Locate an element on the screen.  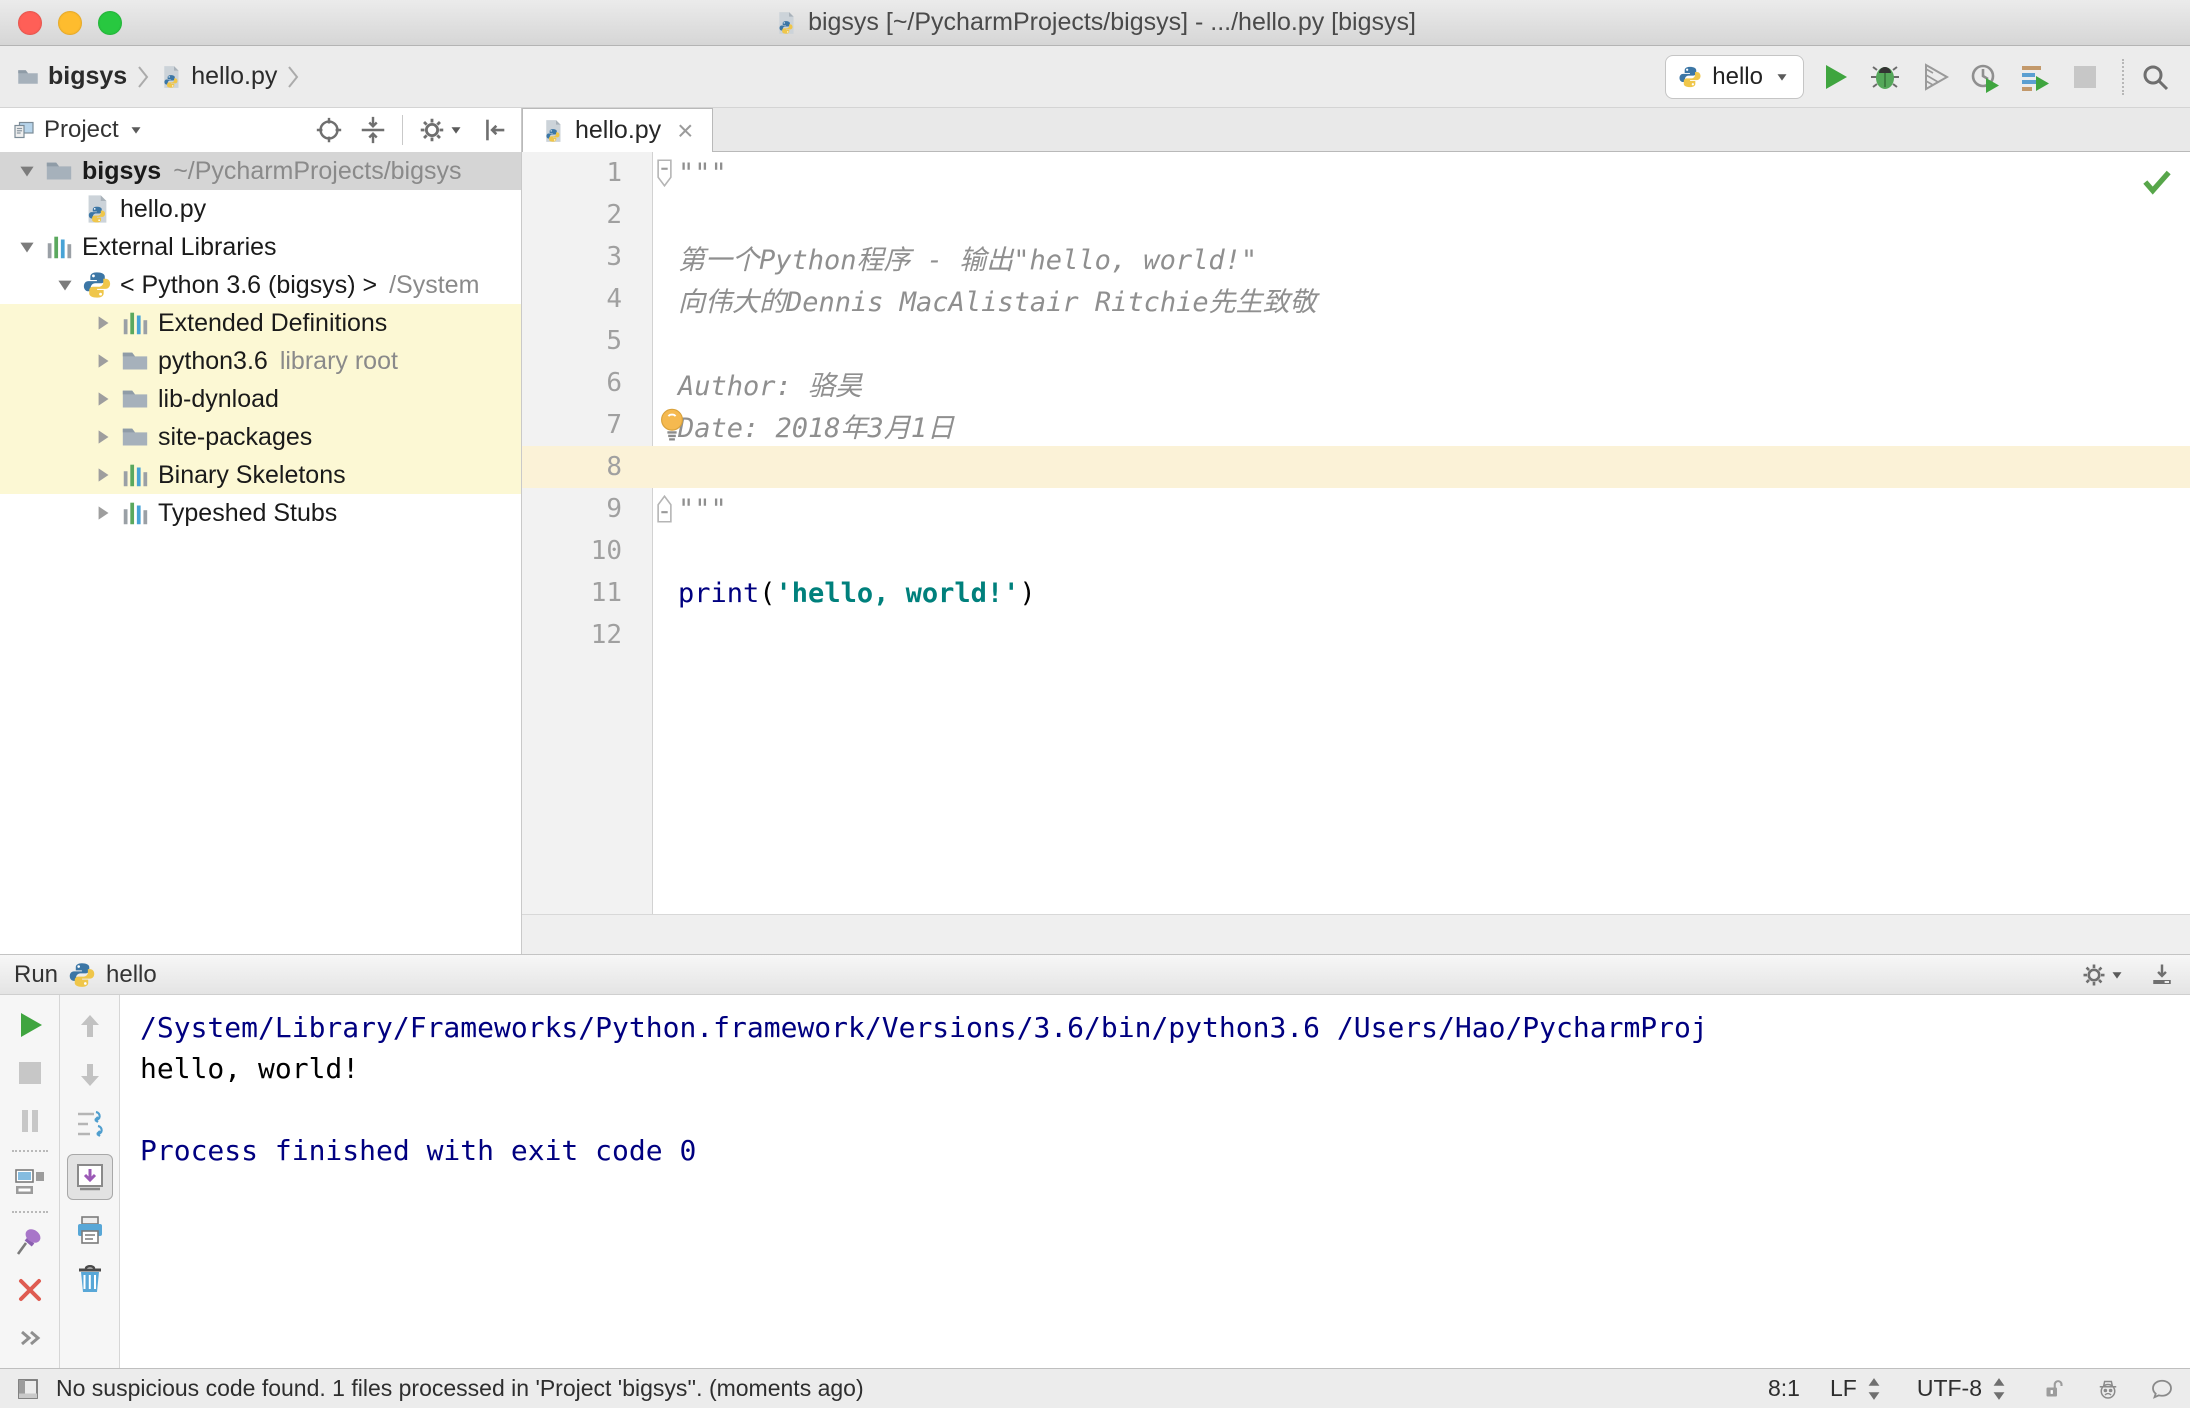
hide-down-button is located at coordinates (2162, 975).